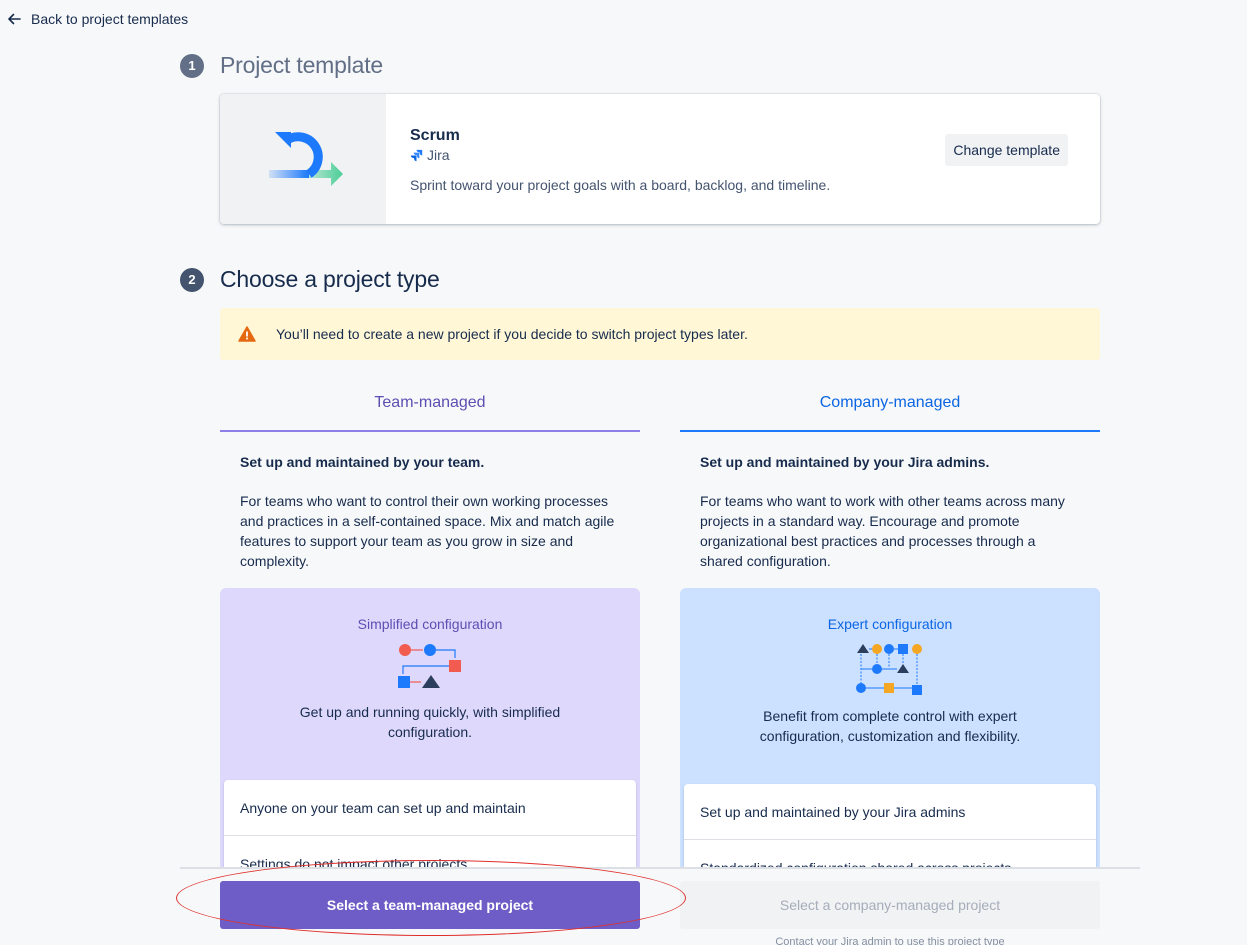 This screenshot has width=1247, height=945. I want to click on scrum-illustration, so click(303, 159).